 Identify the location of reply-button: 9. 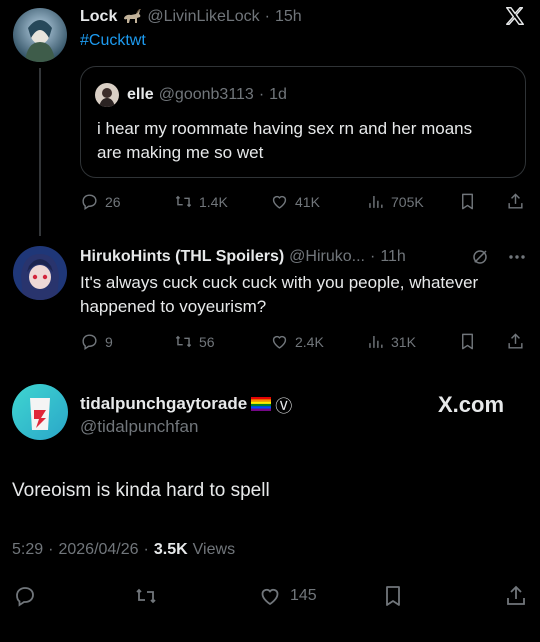
(96, 341).